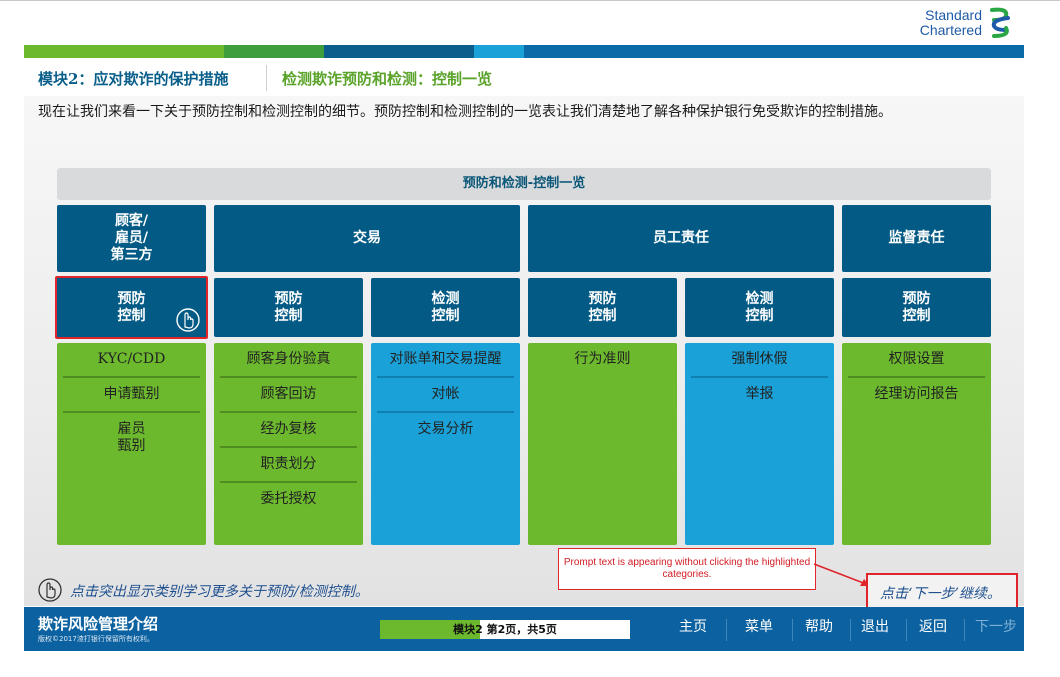 The image size is (1060, 677). I want to click on logo-line-1: Standard, so click(953, 15).